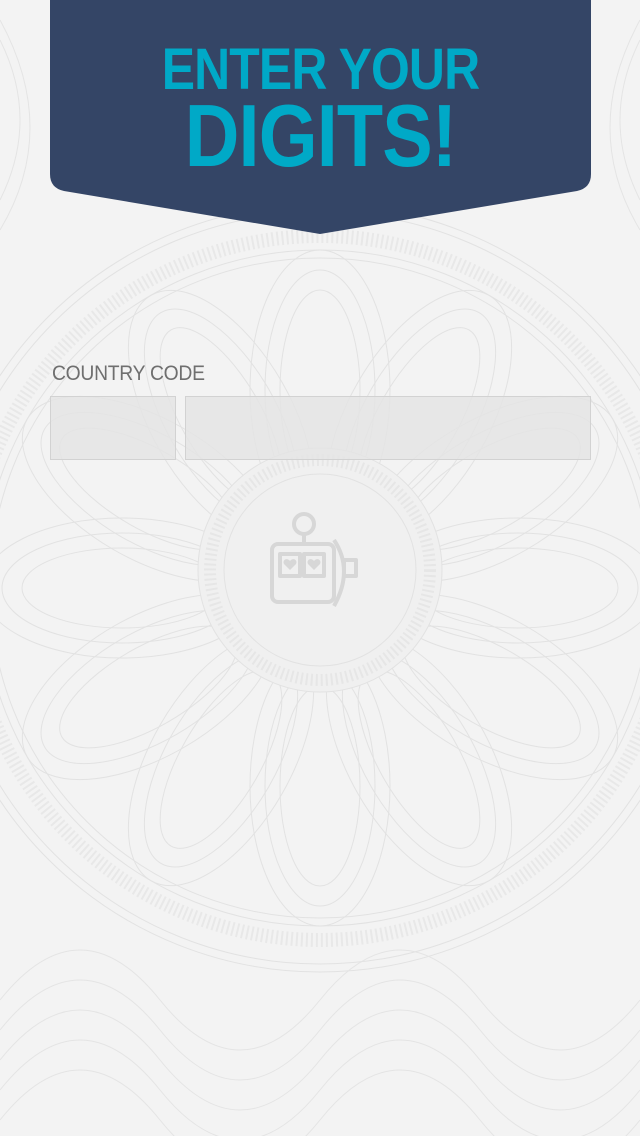 Image resolution: width=640 pixels, height=1136 pixels. What do you see at coordinates (113, 428) in the screenshot?
I see `country-code-input` at bounding box center [113, 428].